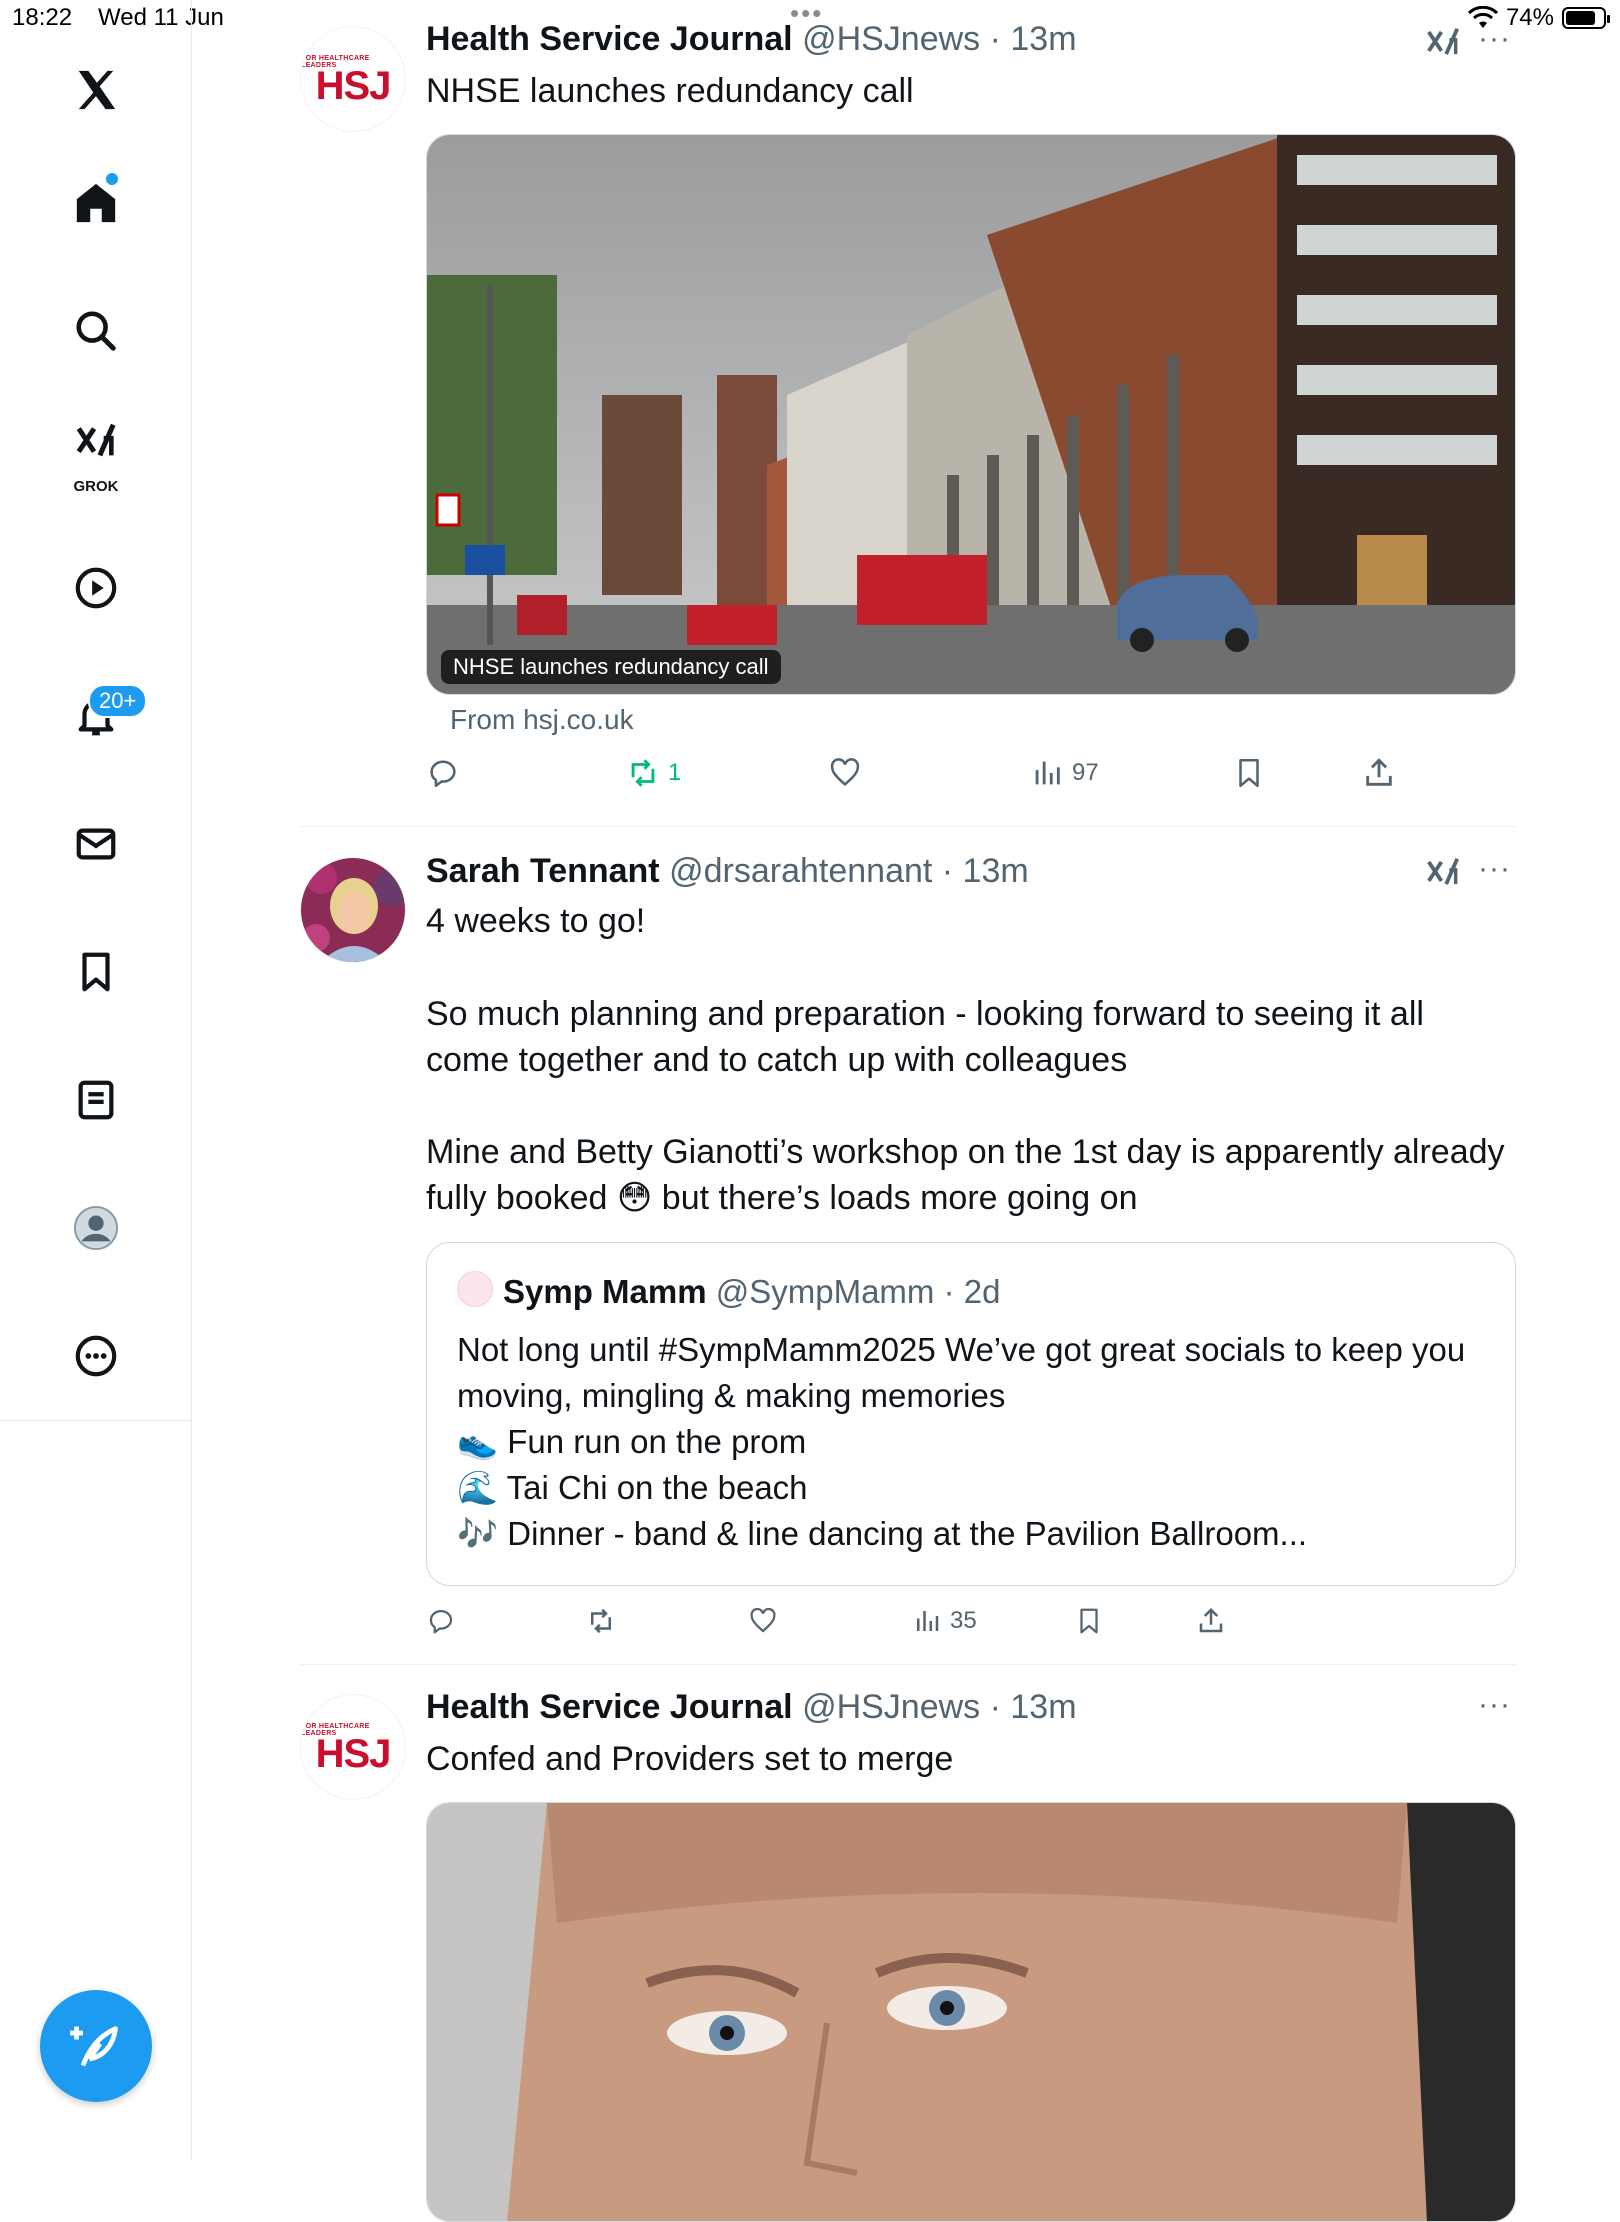  I want to click on author-avatar, so click(353, 910).